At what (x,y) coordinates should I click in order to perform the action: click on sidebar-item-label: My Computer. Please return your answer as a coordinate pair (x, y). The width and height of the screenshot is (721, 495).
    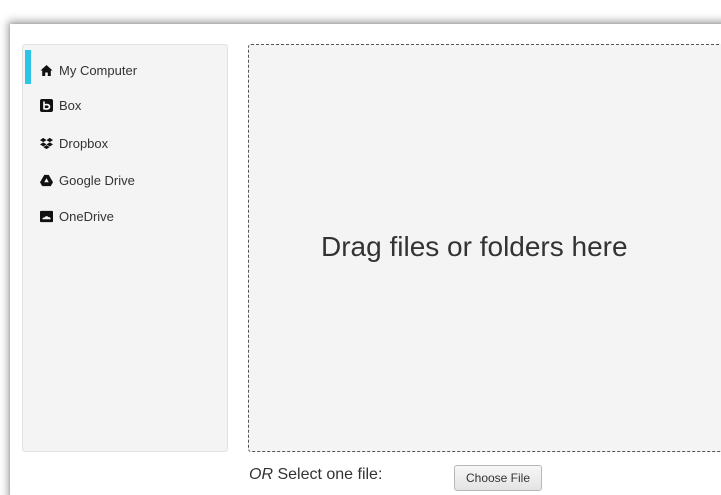
    Looking at the image, I should click on (98, 70).